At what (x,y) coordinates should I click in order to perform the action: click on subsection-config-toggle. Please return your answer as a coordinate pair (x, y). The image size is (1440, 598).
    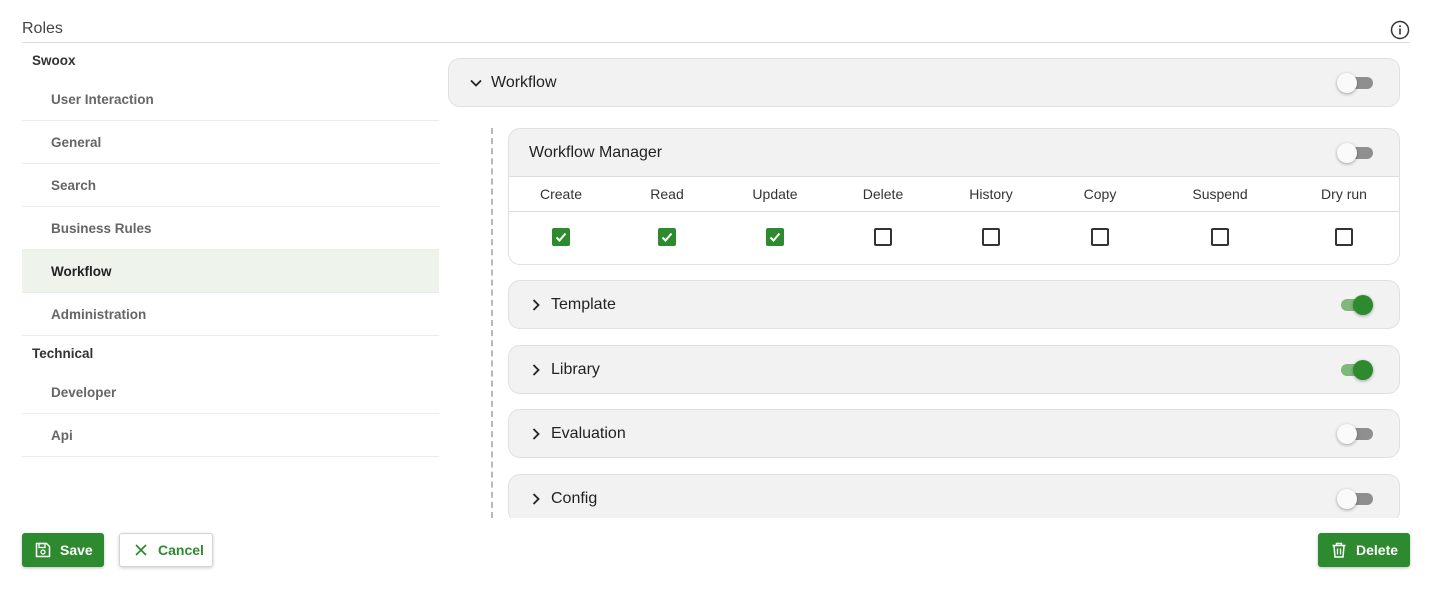
    Looking at the image, I should click on (1355, 499).